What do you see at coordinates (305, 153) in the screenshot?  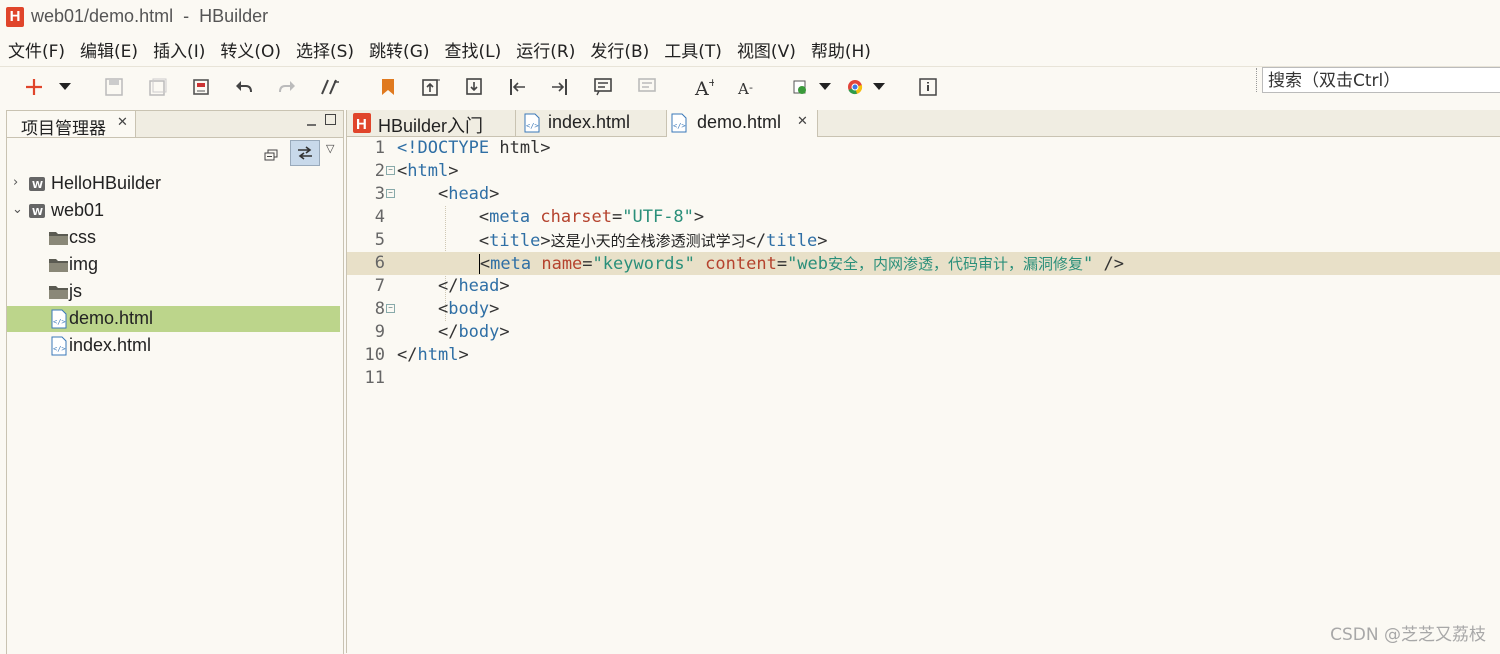 I see `link-with-editor-icon` at bounding box center [305, 153].